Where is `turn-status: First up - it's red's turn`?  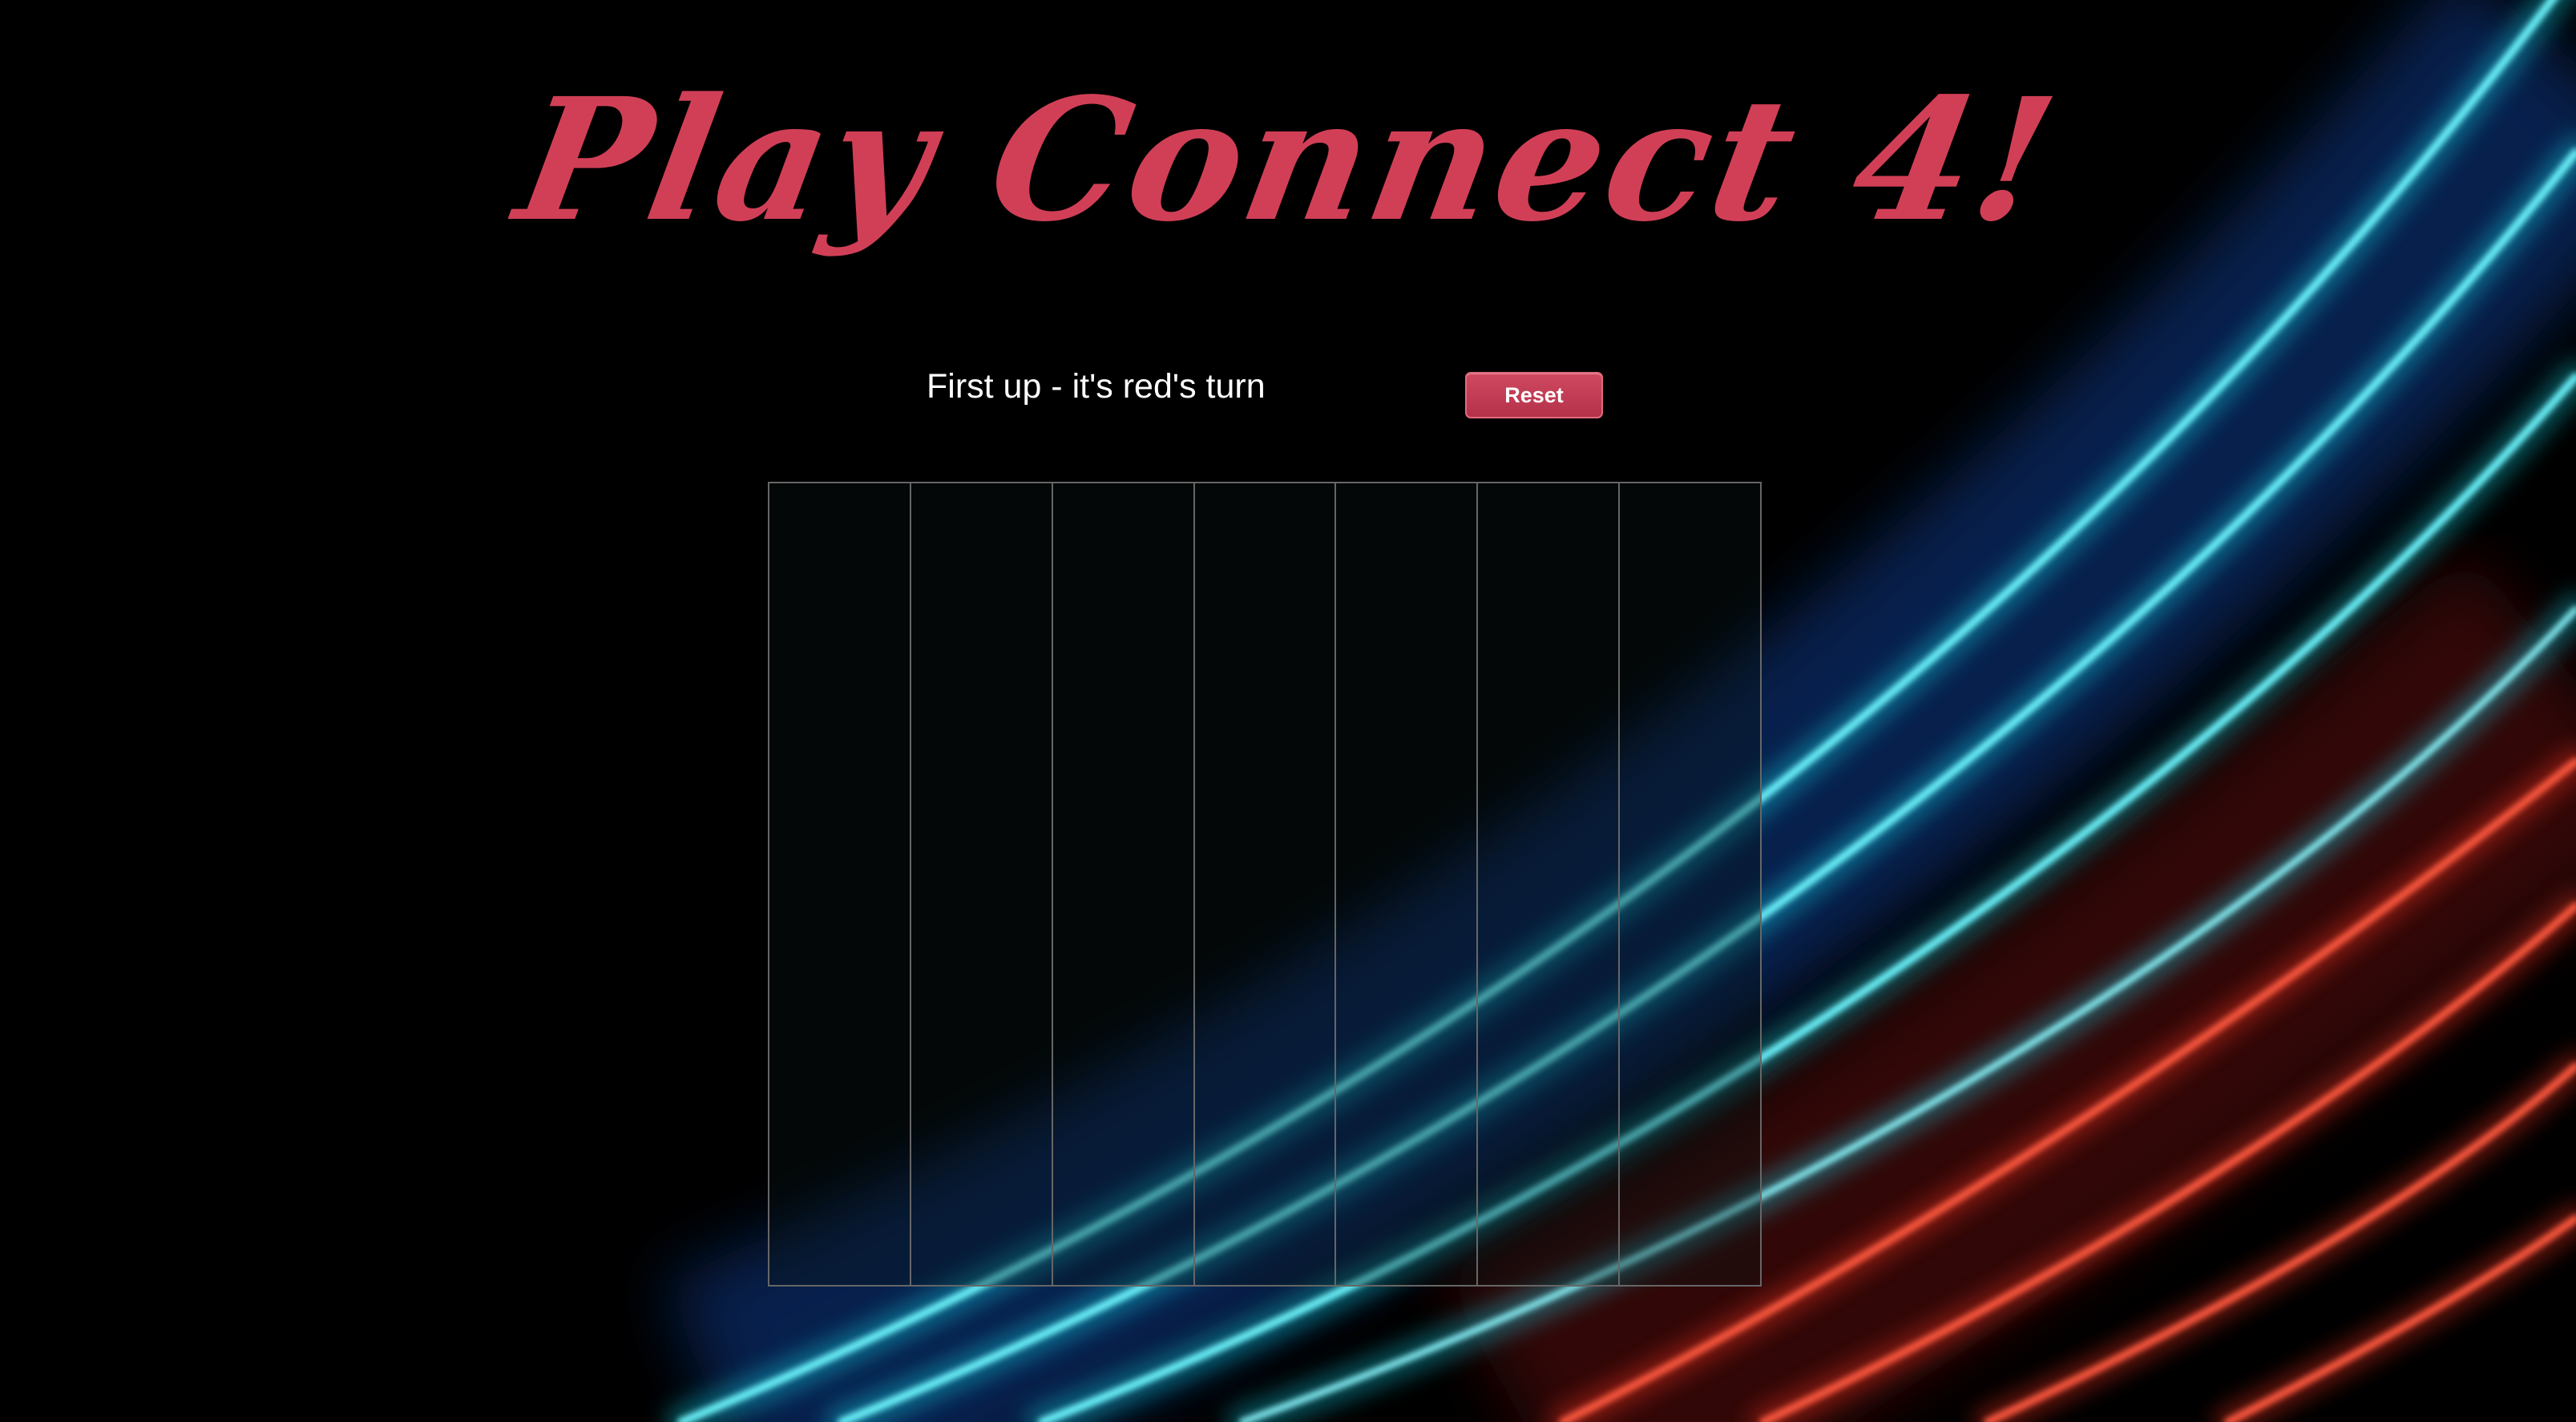 turn-status: First up - it's red's turn is located at coordinates (1097, 386).